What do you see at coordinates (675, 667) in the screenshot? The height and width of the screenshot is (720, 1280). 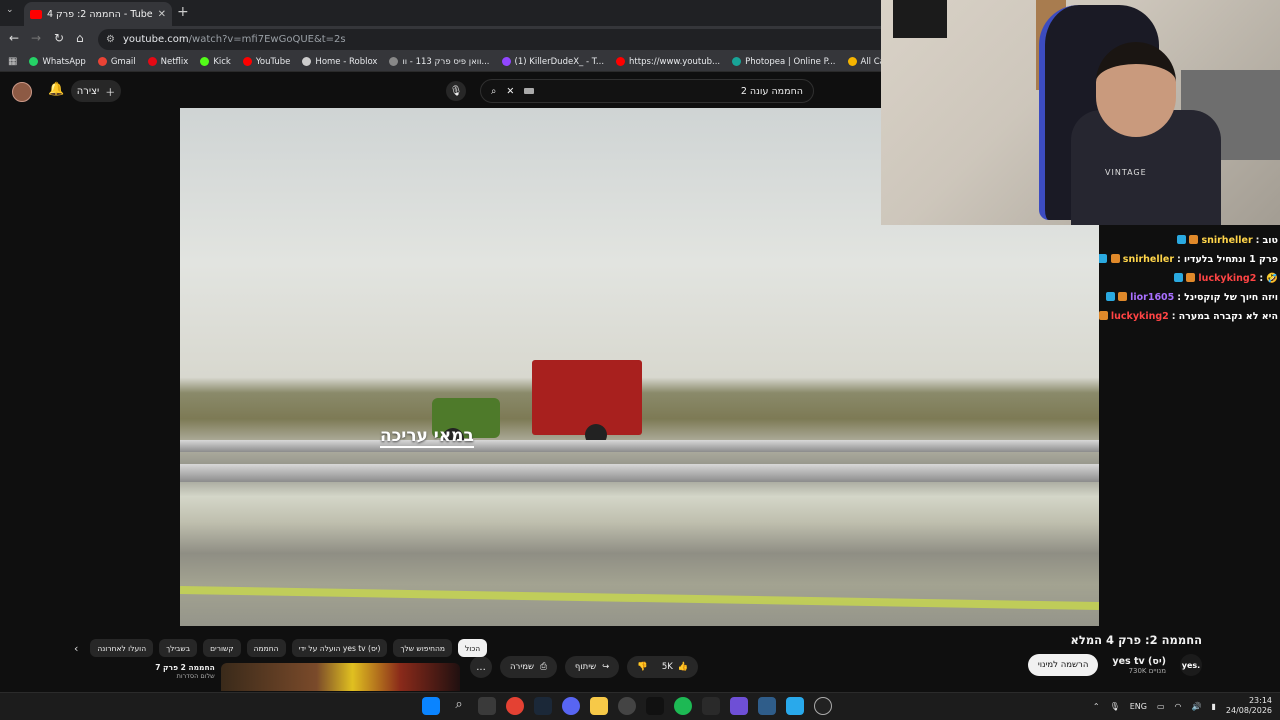 I see `like-button: 5K 👍` at bounding box center [675, 667].